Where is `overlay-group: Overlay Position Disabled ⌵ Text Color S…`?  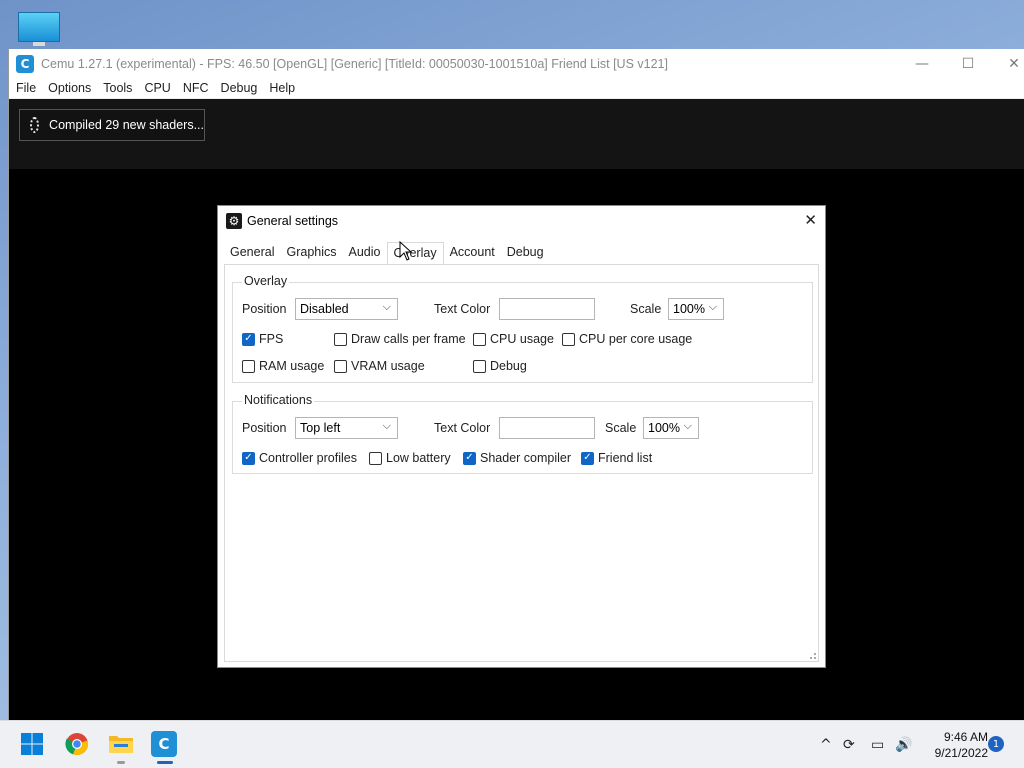
overlay-group: Overlay Position Disabled ⌵ Text Color S… is located at coordinates (522, 328).